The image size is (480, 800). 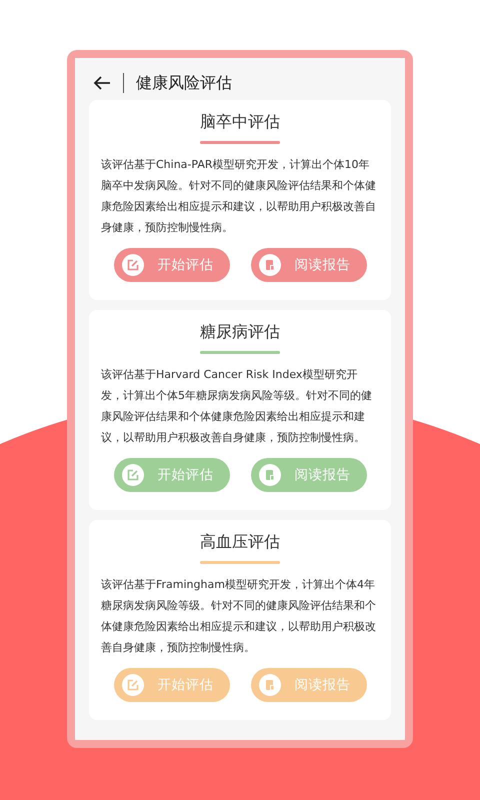 I want to click on card-title: 高血压评估, so click(x=240, y=542).